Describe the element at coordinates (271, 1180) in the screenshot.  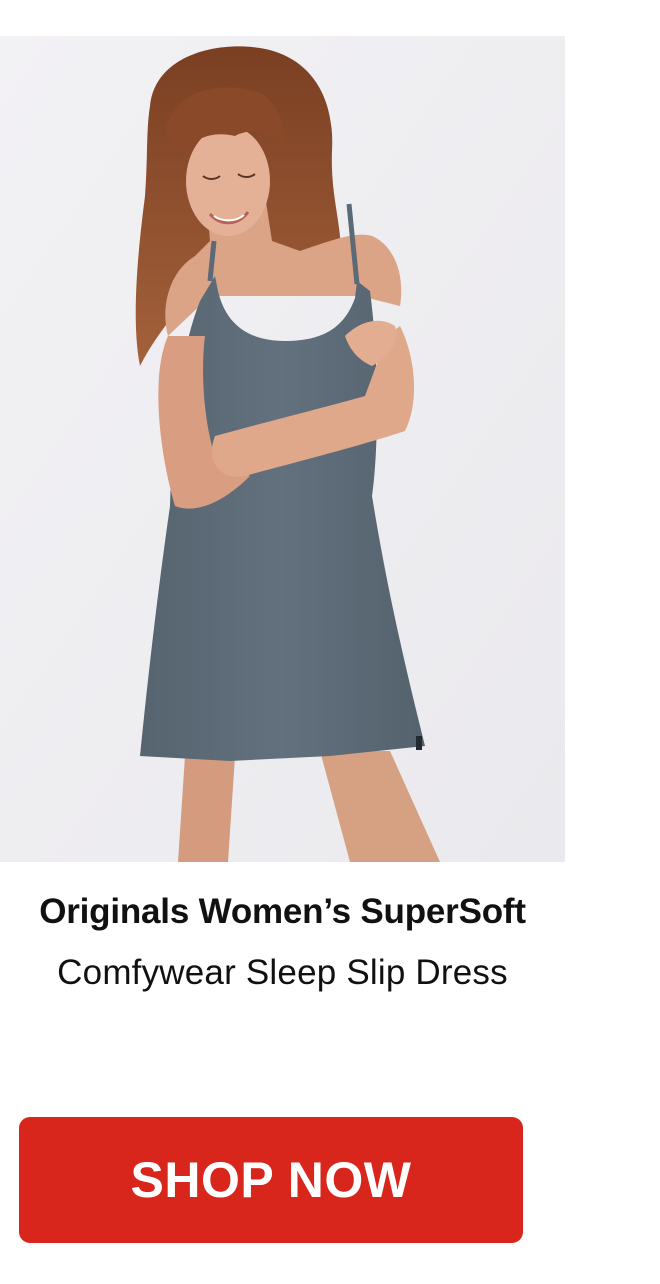
I see `shop-now-button: SHOP NOW` at that location.